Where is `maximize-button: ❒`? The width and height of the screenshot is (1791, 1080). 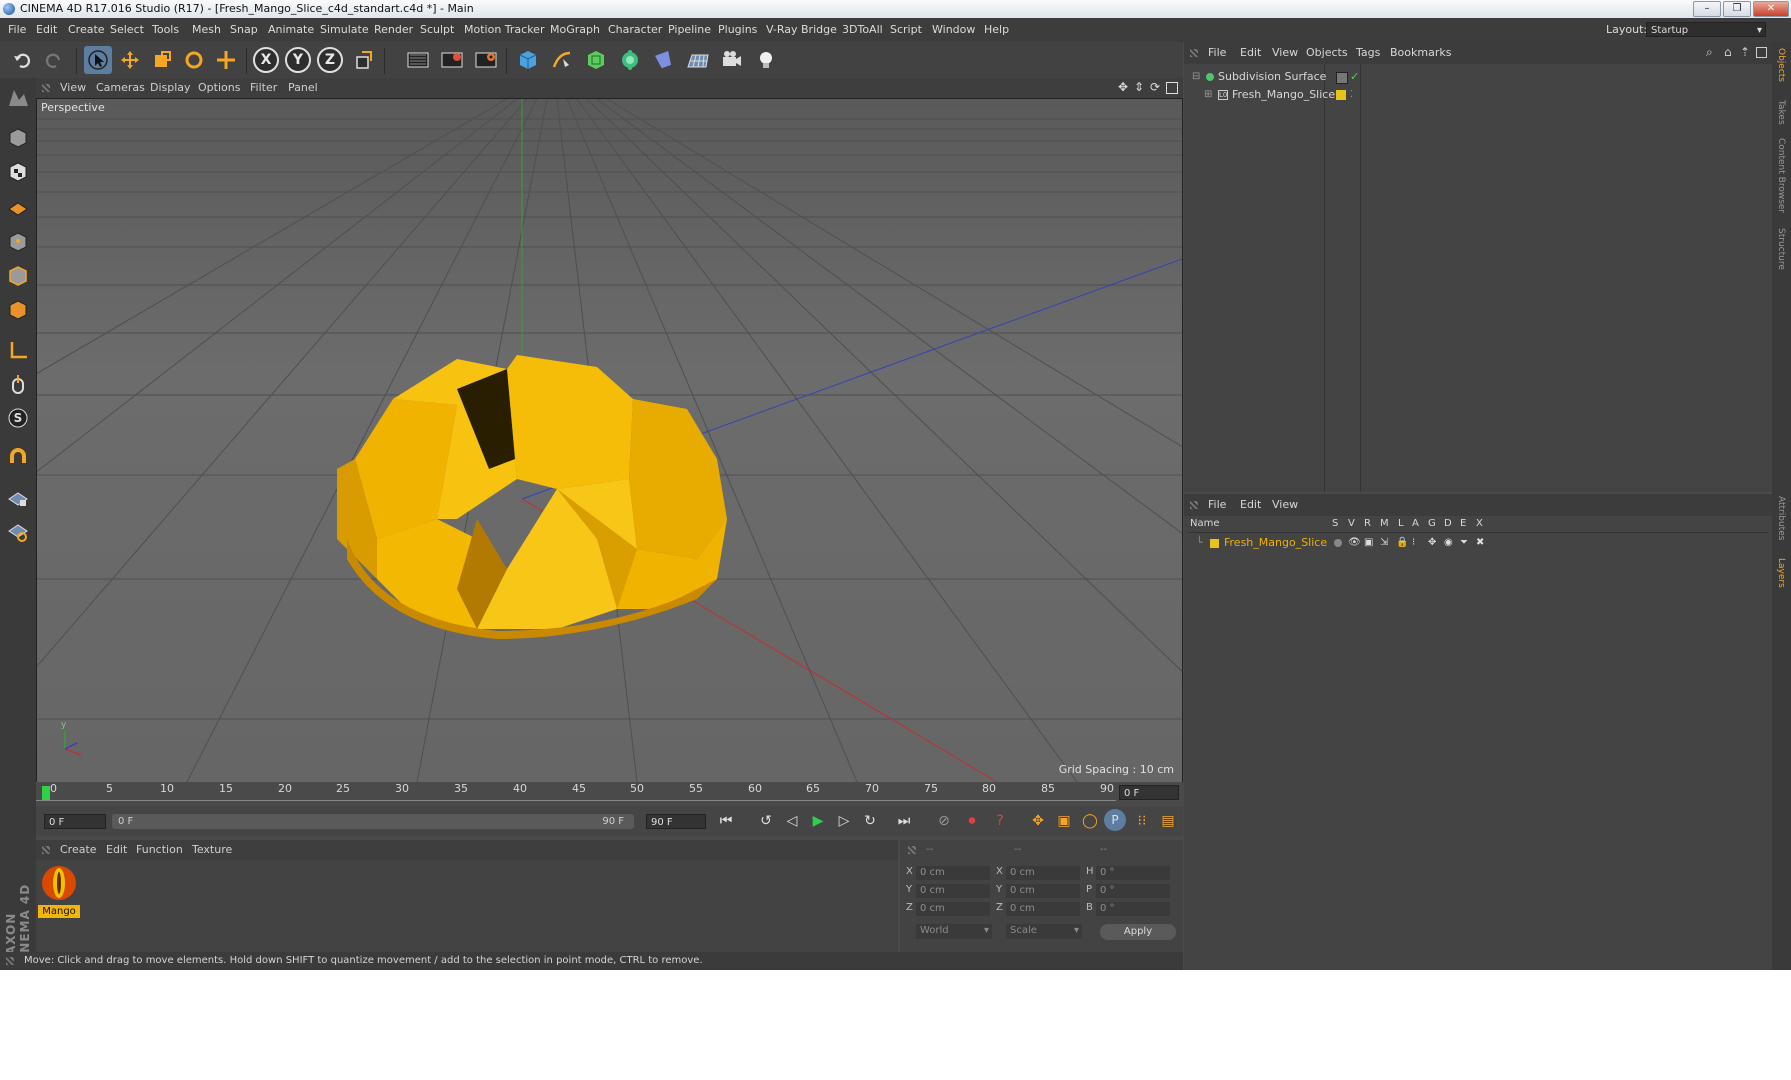
maximize-button: ❒ is located at coordinates (1737, 9).